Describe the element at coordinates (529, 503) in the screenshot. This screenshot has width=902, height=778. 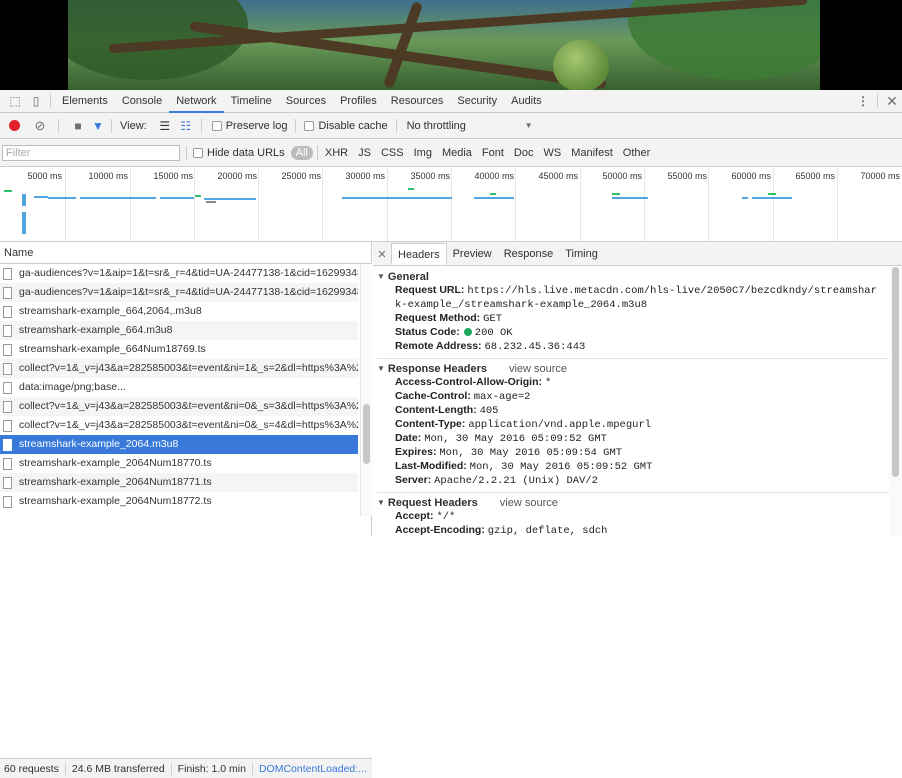
I see `request-view-source-link: view source` at that location.